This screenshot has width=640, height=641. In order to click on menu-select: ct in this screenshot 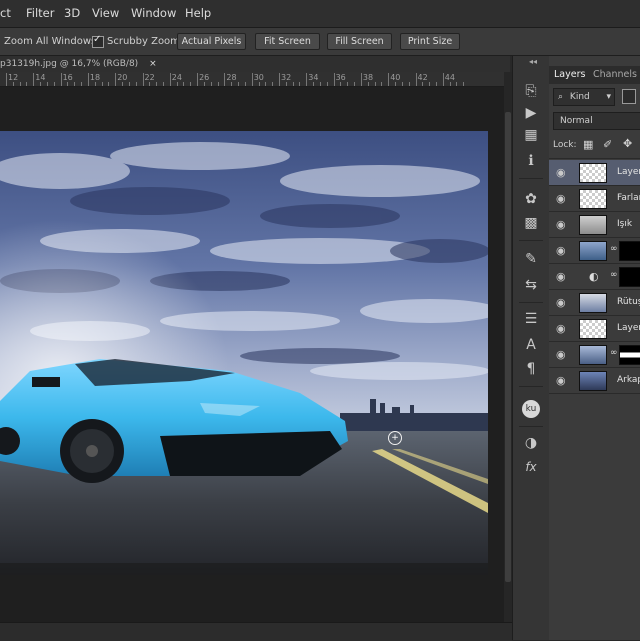, I will do `click(5, 13)`.